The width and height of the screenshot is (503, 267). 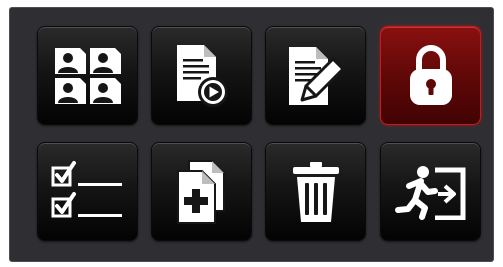 I want to click on add-document-icon, so click(x=200, y=191).